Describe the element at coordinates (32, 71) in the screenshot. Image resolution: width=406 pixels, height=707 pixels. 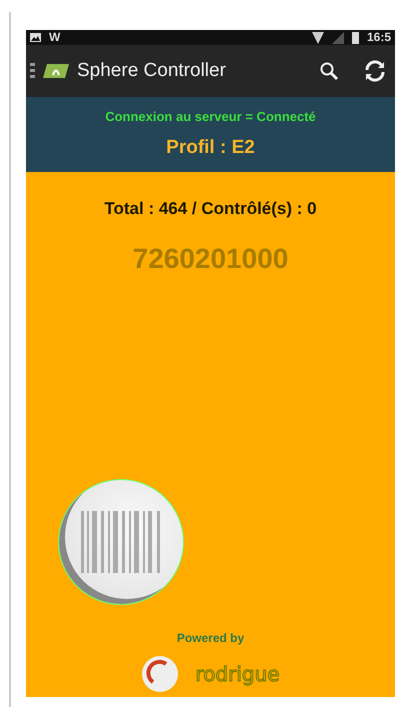
I see `menu-icon` at that location.